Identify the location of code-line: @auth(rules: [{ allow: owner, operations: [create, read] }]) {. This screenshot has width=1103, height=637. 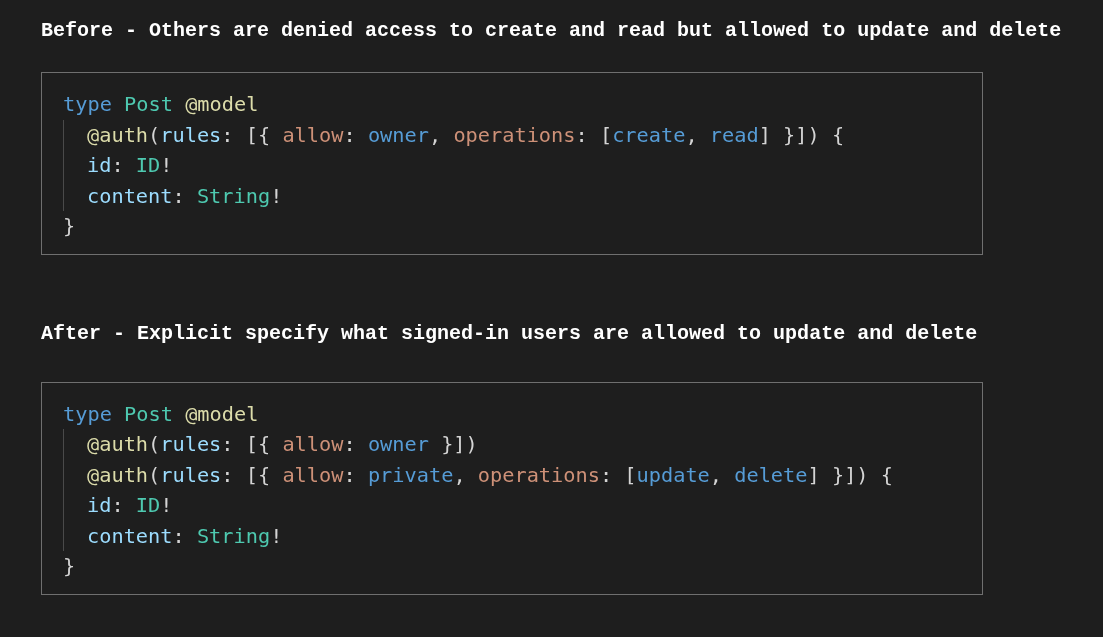
(466, 135).